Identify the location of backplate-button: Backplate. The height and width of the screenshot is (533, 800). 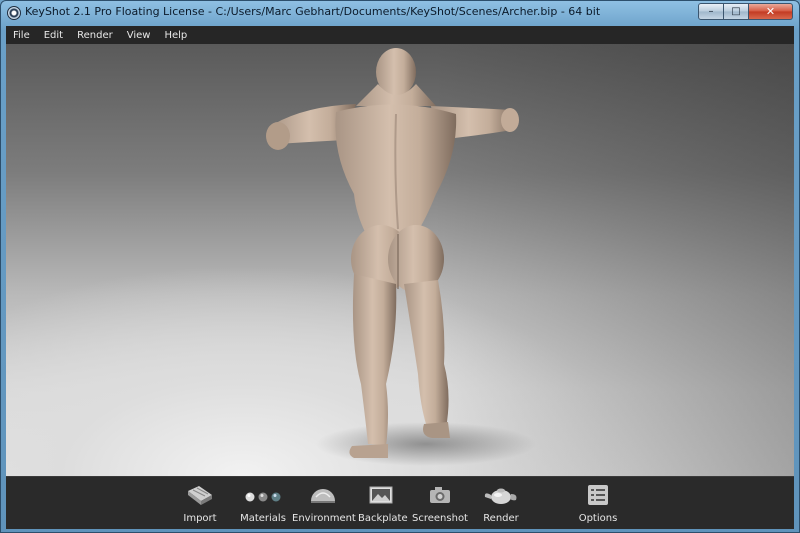
(383, 504).